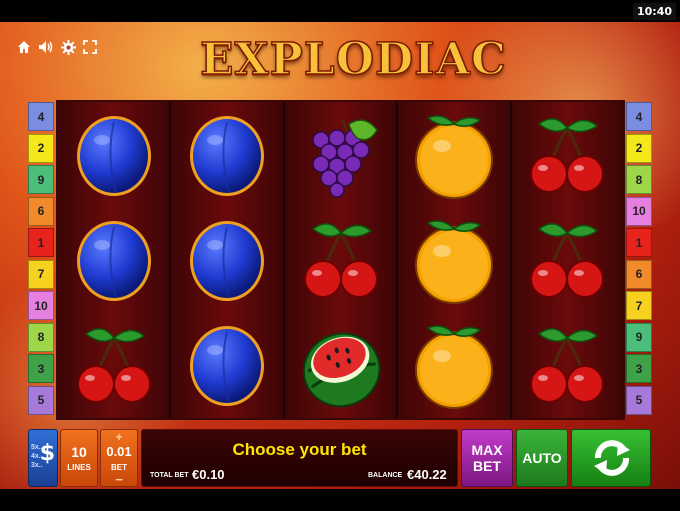  What do you see at coordinates (353, 59) in the screenshot?
I see `game-logo: EXPLODIAC` at bounding box center [353, 59].